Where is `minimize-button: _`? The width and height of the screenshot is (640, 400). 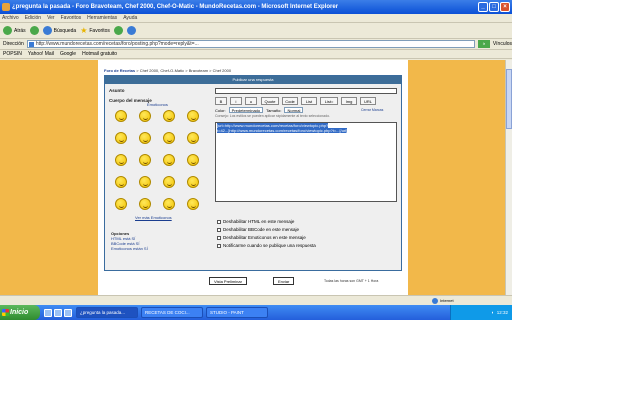
minimize-button: _ is located at coordinates (483, 7).